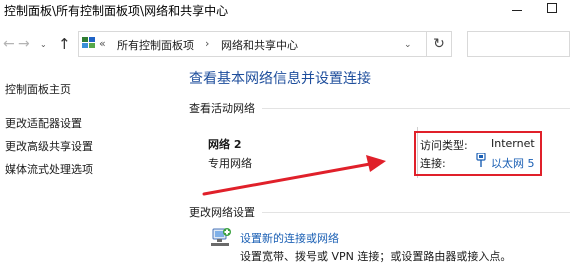  What do you see at coordinates (478, 153) in the screenshot?
I see `annotation-highlight-box` at bounding box center [478, 153].